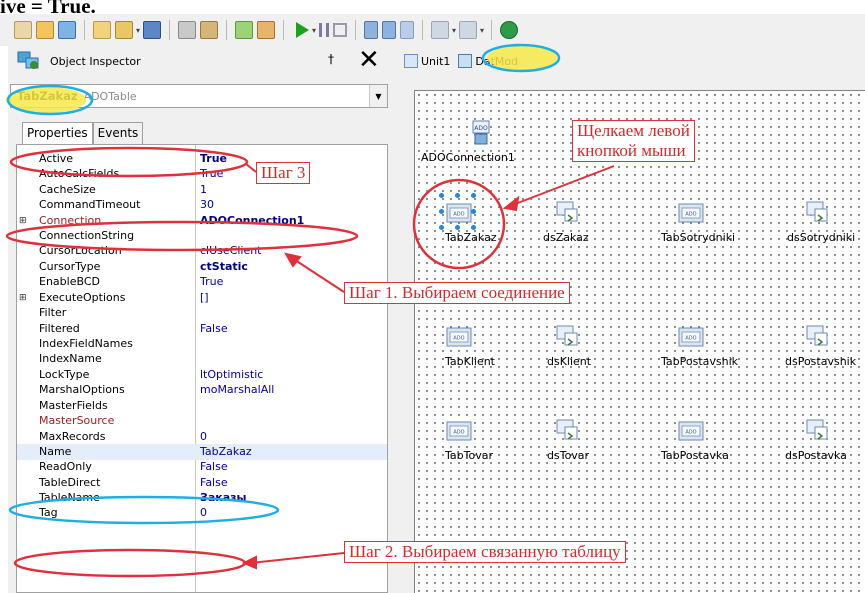 The height and width of the screenshot is (593, 865). I want to click on property-row-enablebcd: EnableBCD True, so click(202, 282).